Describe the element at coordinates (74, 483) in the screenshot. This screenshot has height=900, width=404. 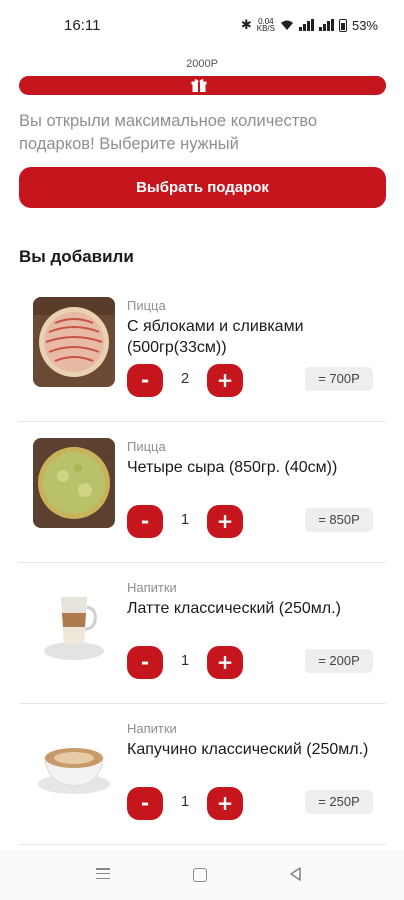
I see `pizza-cheese-icon` at that location.